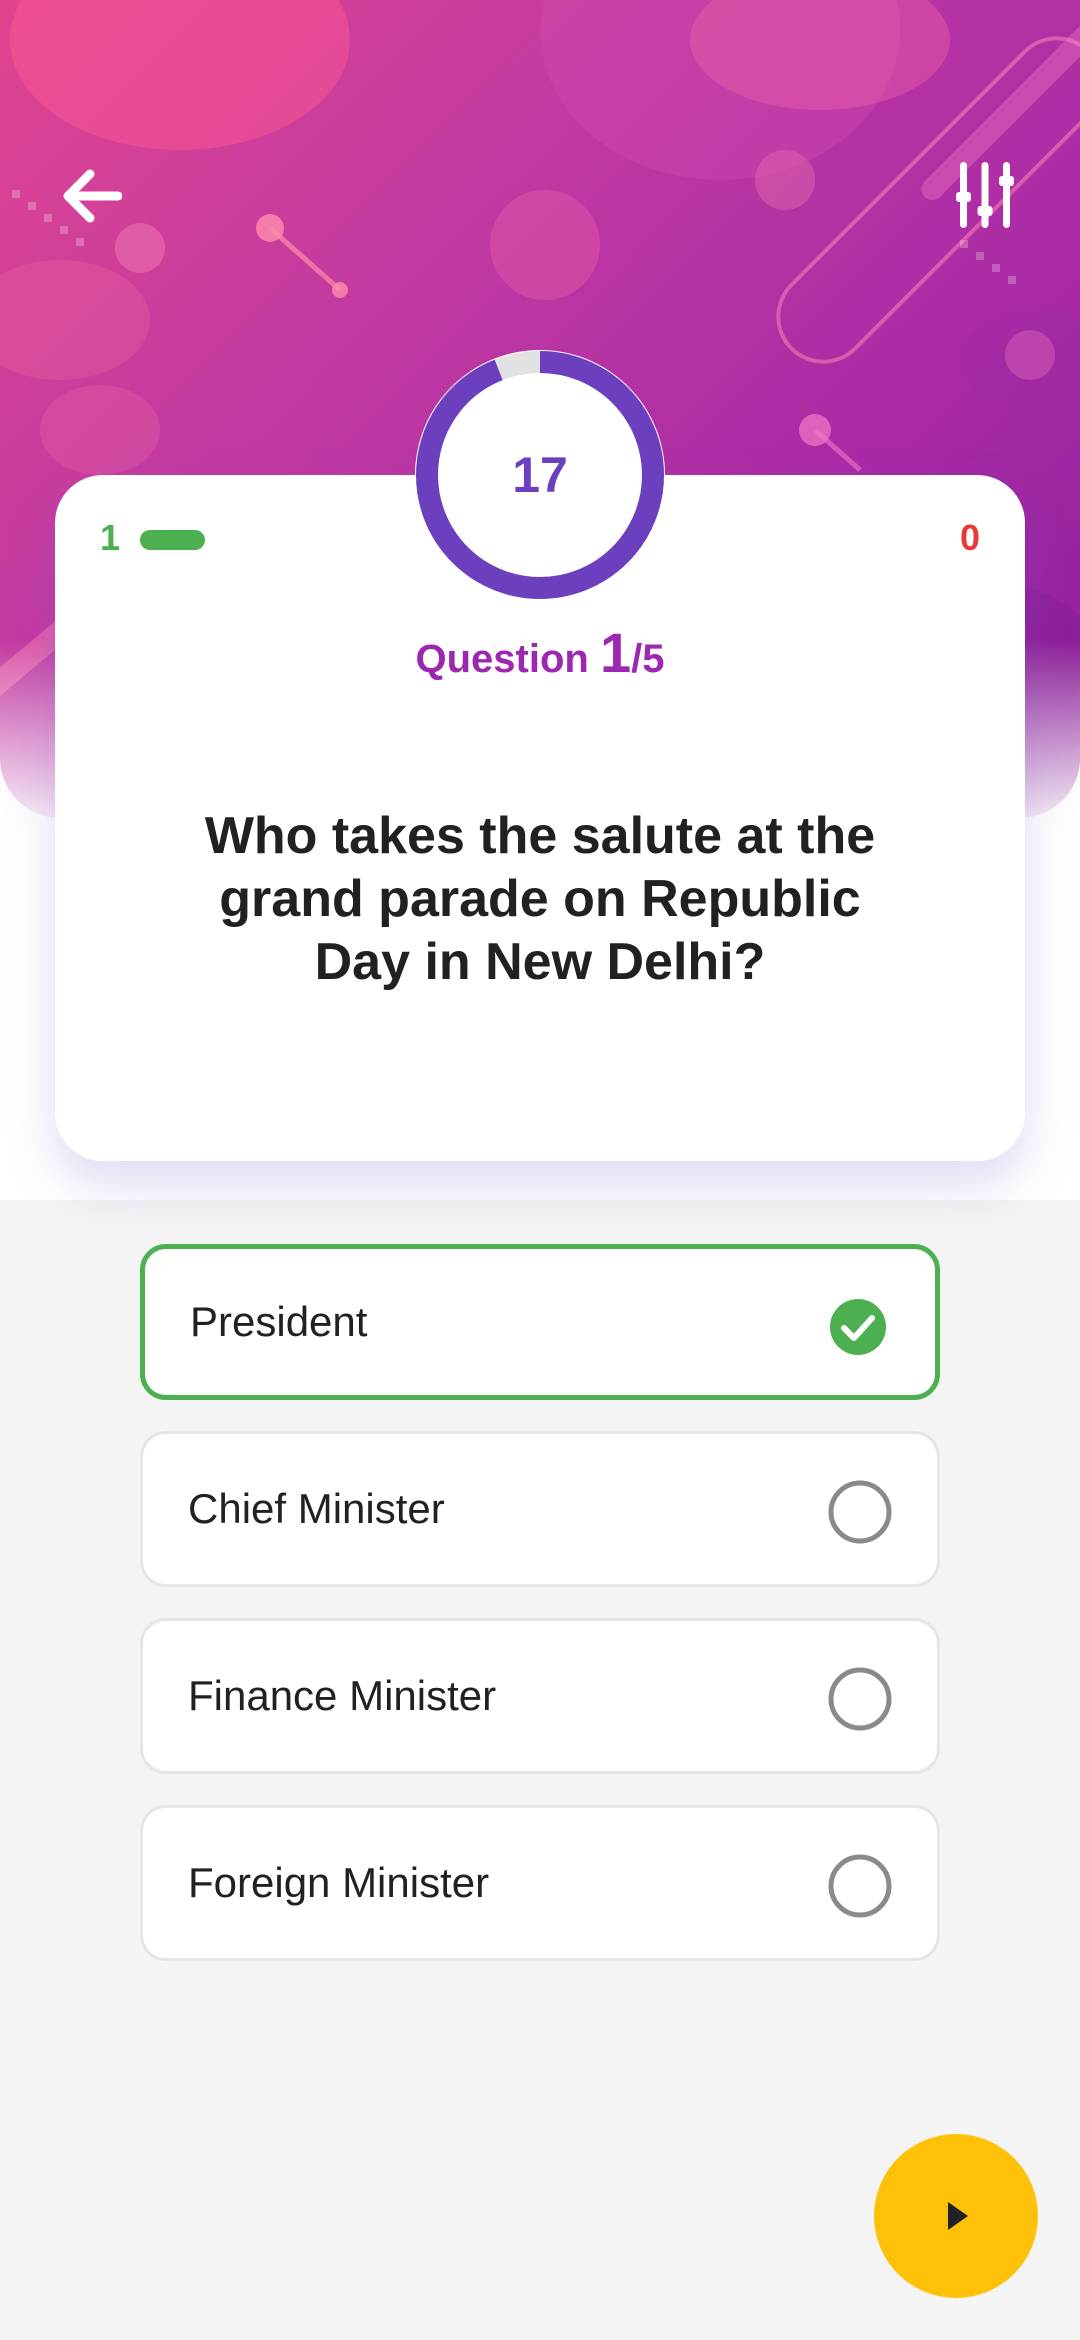  I want to click on timer-value: 17, so click(540, 475).